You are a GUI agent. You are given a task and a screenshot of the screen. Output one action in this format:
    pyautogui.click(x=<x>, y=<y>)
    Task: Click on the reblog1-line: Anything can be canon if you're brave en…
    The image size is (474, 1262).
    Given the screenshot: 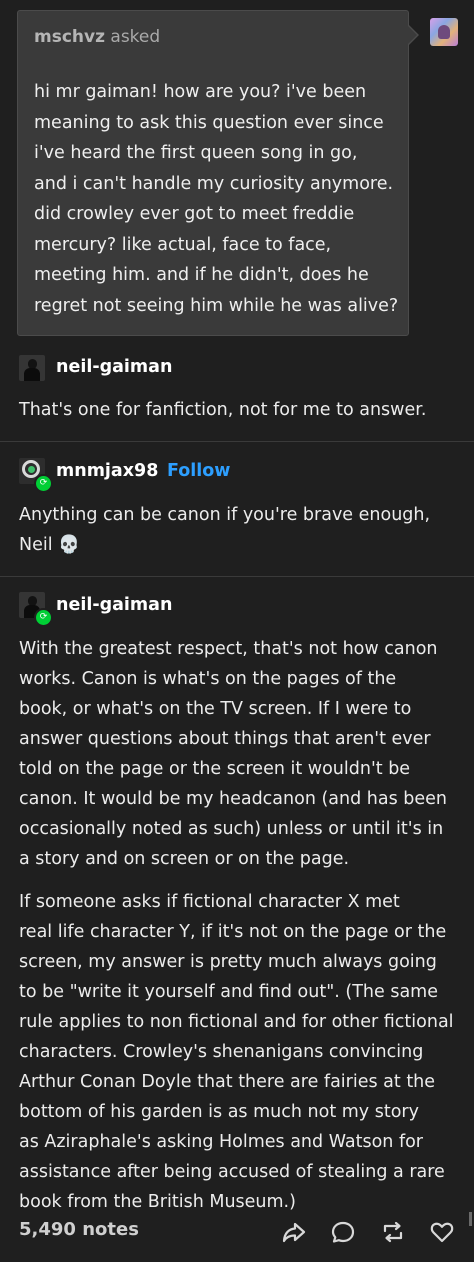 What is the action you would take?
    pyautogui.click(x=225, y=515)
    